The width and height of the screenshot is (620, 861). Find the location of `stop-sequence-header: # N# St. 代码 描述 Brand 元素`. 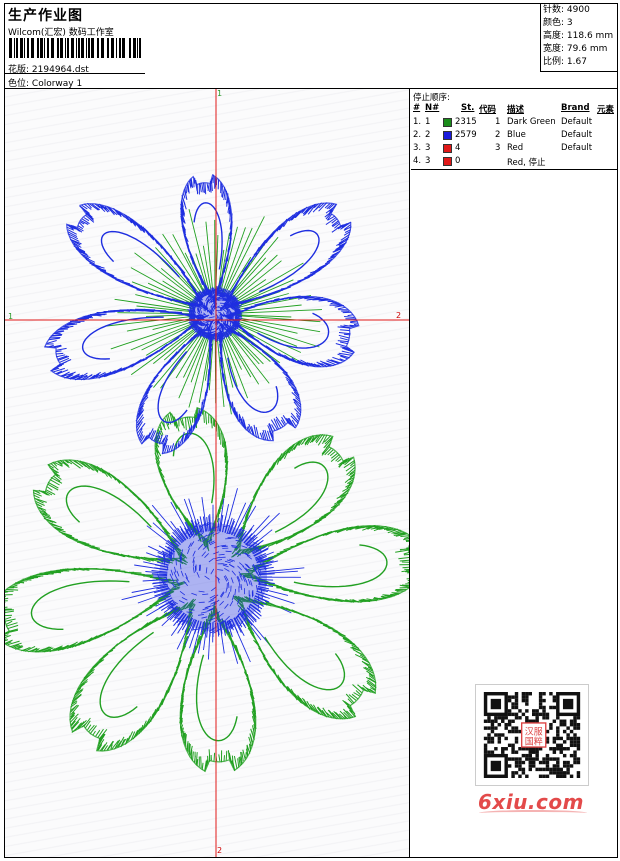

stop-sequence-header: # N# St. 代码 描述 Brand 元素 is located at coordinates (514, 109).